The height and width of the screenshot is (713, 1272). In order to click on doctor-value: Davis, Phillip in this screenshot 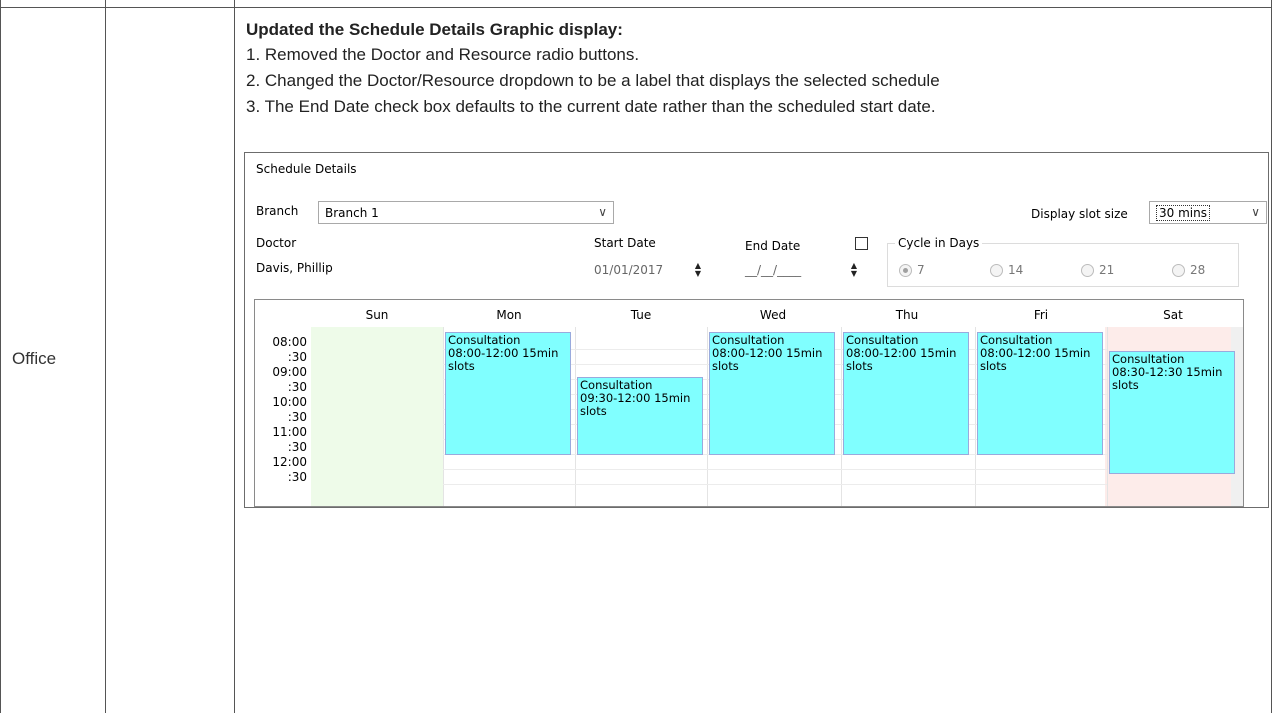, I will do `click(294, 268)`.